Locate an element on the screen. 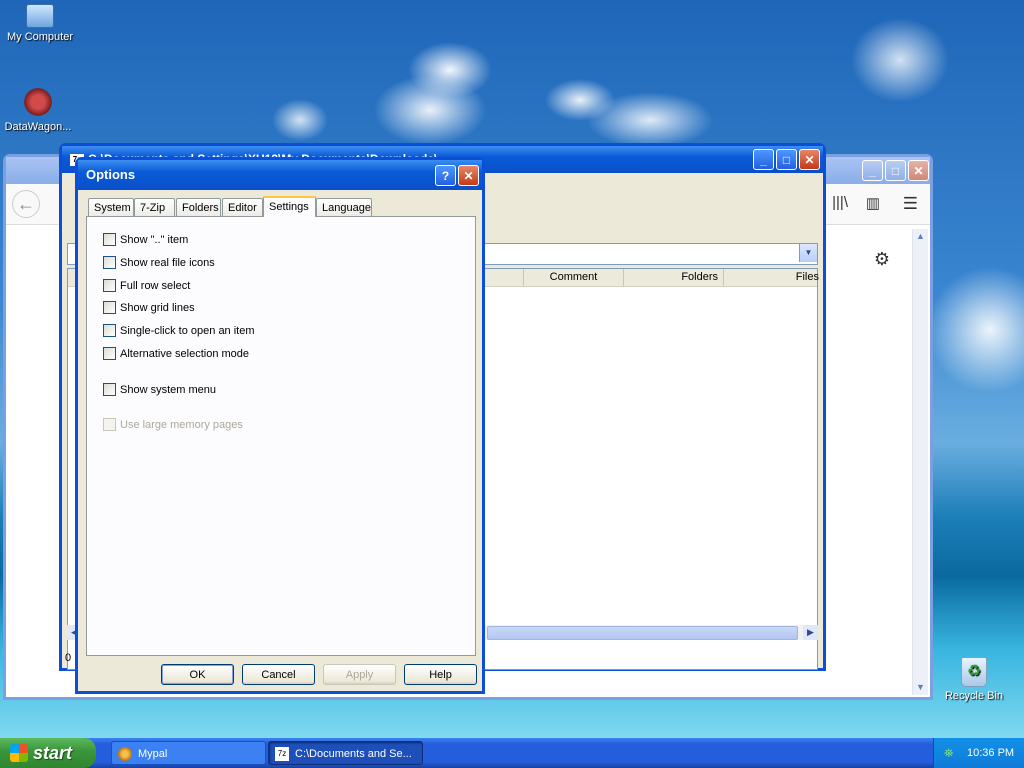 This screenshot has height=768, width=1024. column-header-comment: Comment is located at coordinates (573, 277).